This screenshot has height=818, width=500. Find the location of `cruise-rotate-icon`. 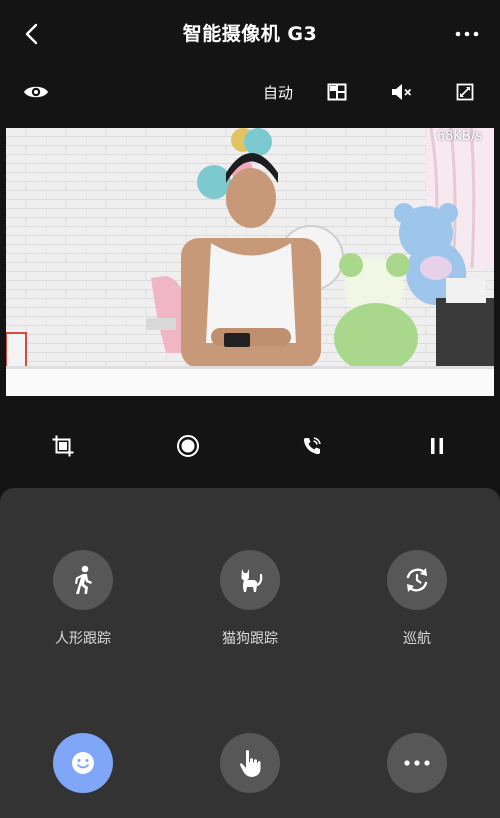

cruise-rotate-icon is located at coordinates (417, 580).